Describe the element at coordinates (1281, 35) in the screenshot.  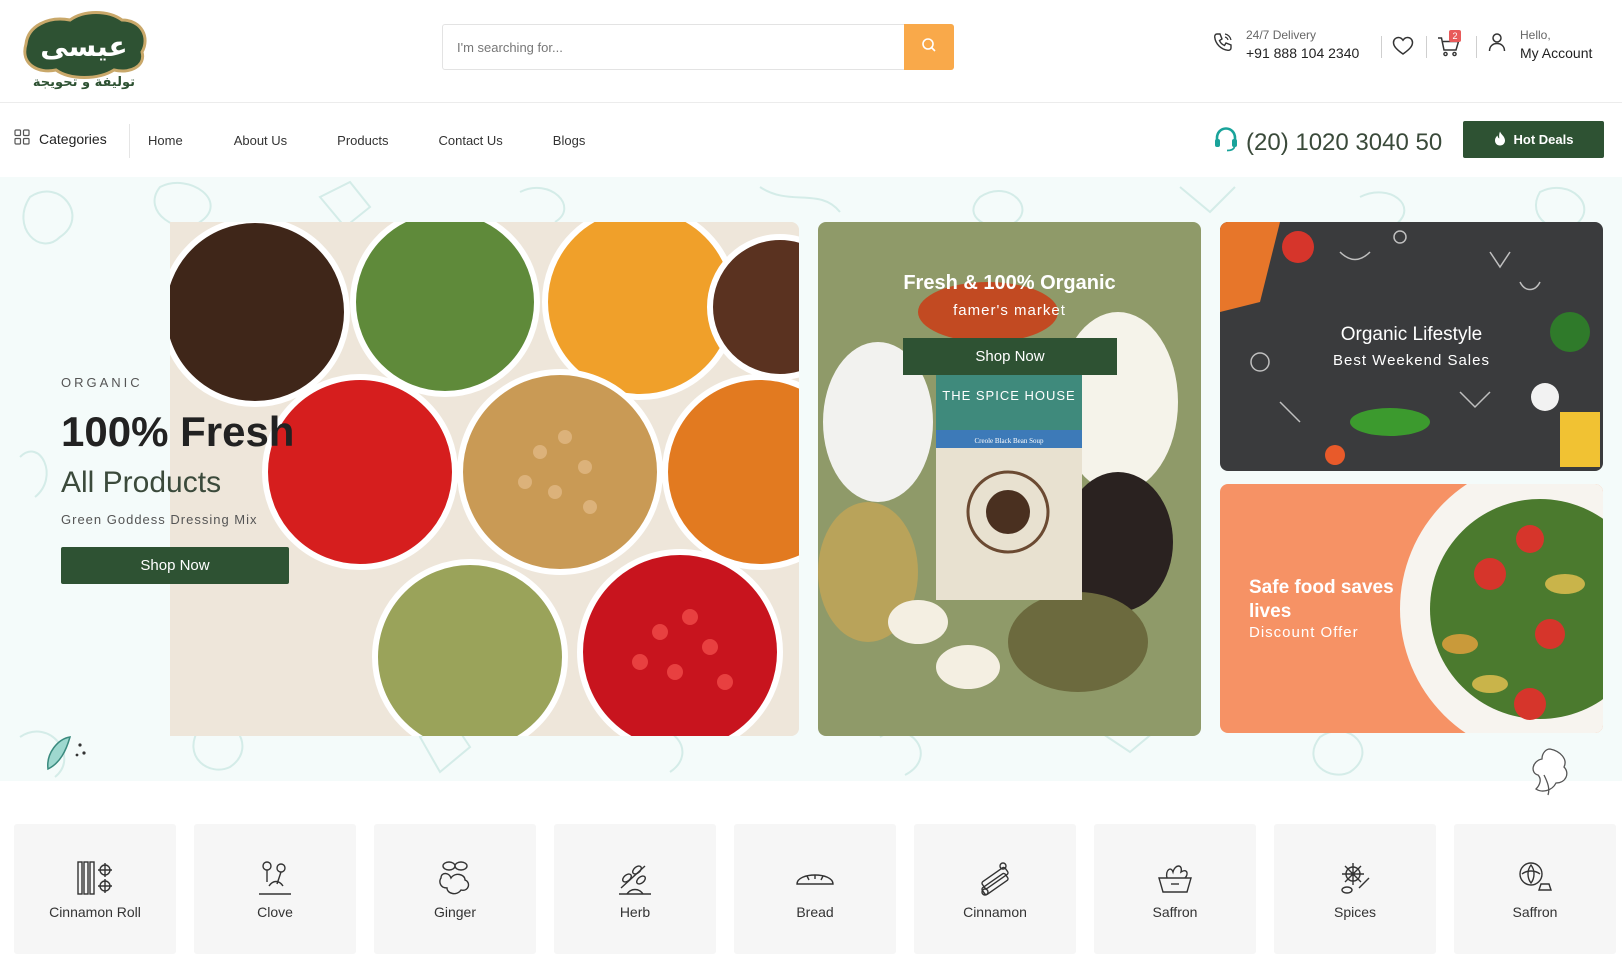
I see `delivery-label: 24/7 Delivery` at that location.